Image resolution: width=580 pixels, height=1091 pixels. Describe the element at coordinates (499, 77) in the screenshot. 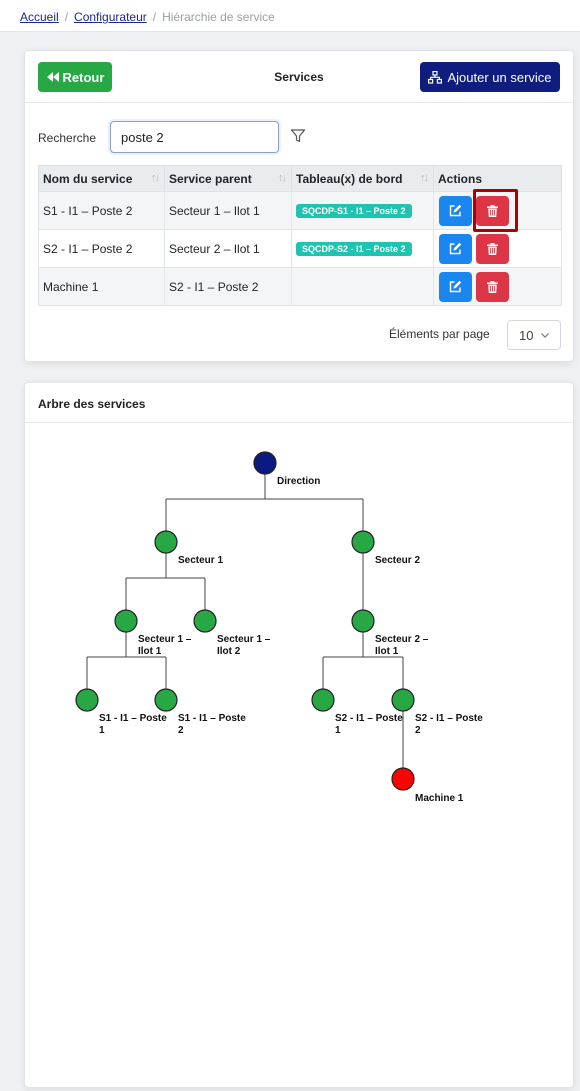

I see `add-service-label: Ajouter un service` at that location.